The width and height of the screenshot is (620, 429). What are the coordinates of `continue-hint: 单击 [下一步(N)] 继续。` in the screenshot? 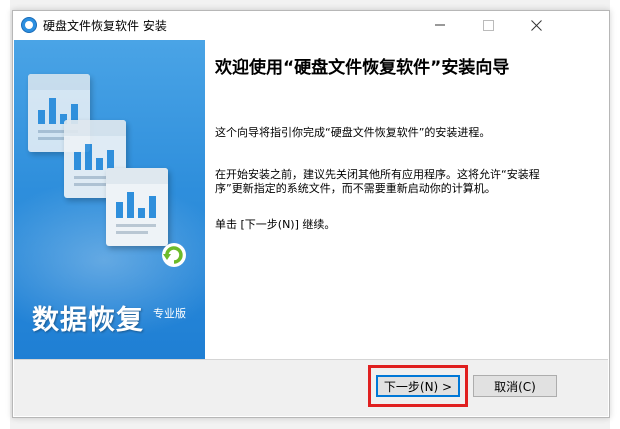 It's located at (275, 224).